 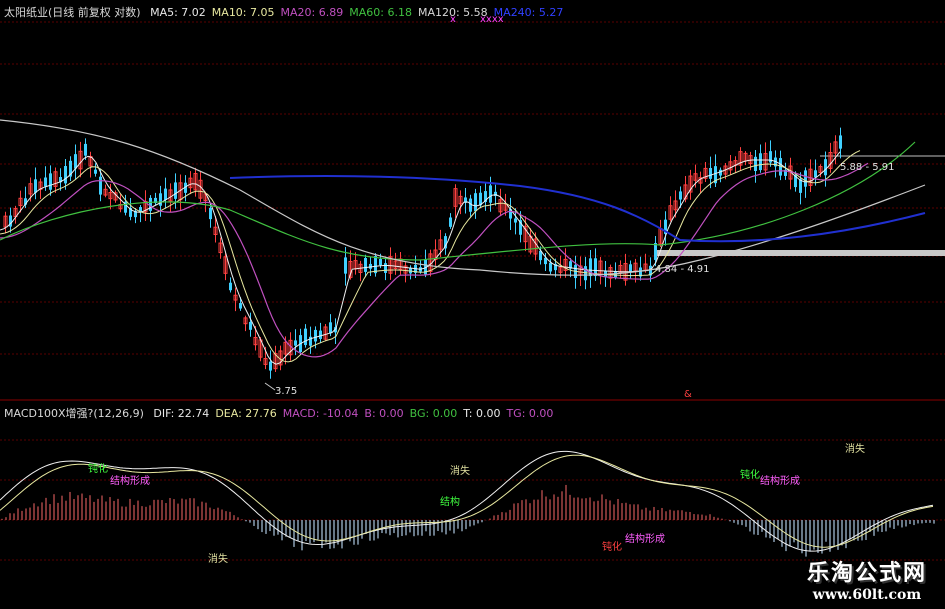 I want to click on stock-title: 太阳纸业(日线 前复权 对数), so click(x=72, y=12).